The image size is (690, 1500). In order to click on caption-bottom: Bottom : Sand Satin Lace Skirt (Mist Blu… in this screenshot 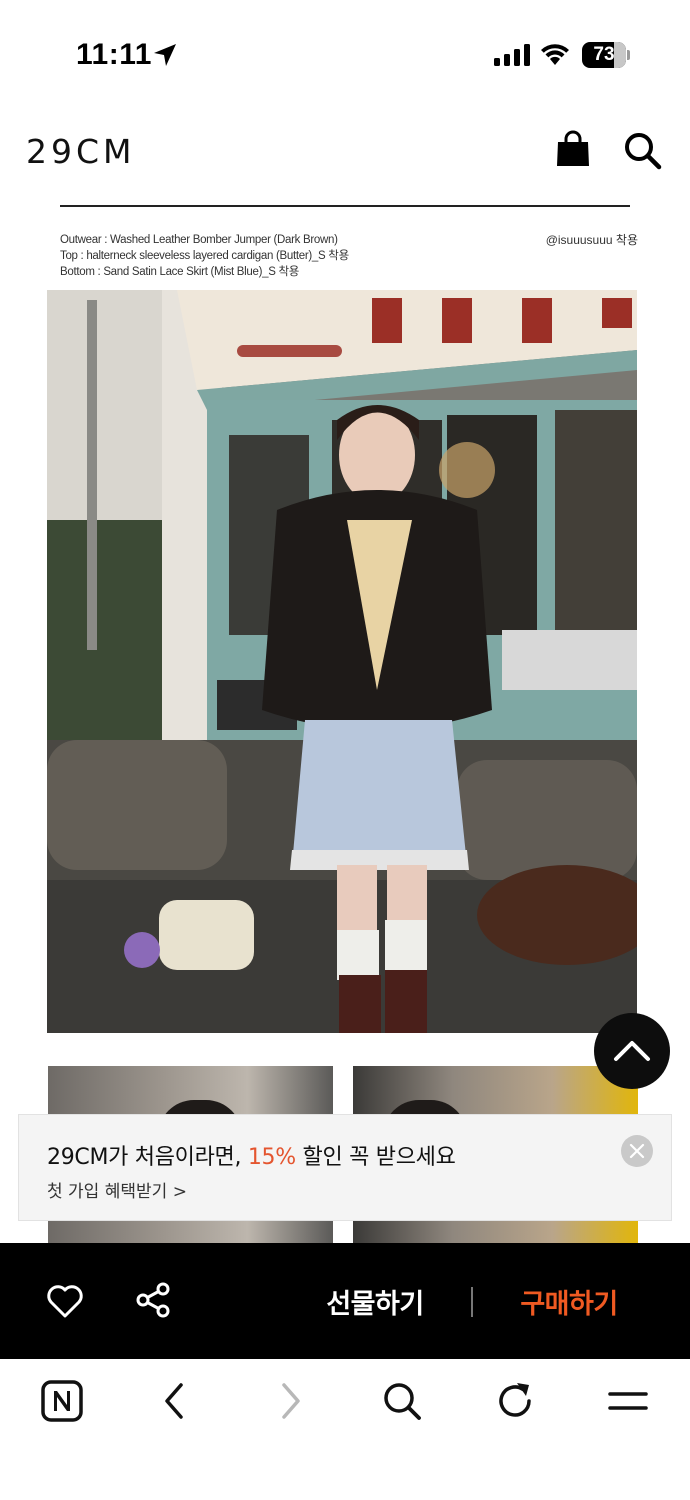, I will do `click(180, 272)`.